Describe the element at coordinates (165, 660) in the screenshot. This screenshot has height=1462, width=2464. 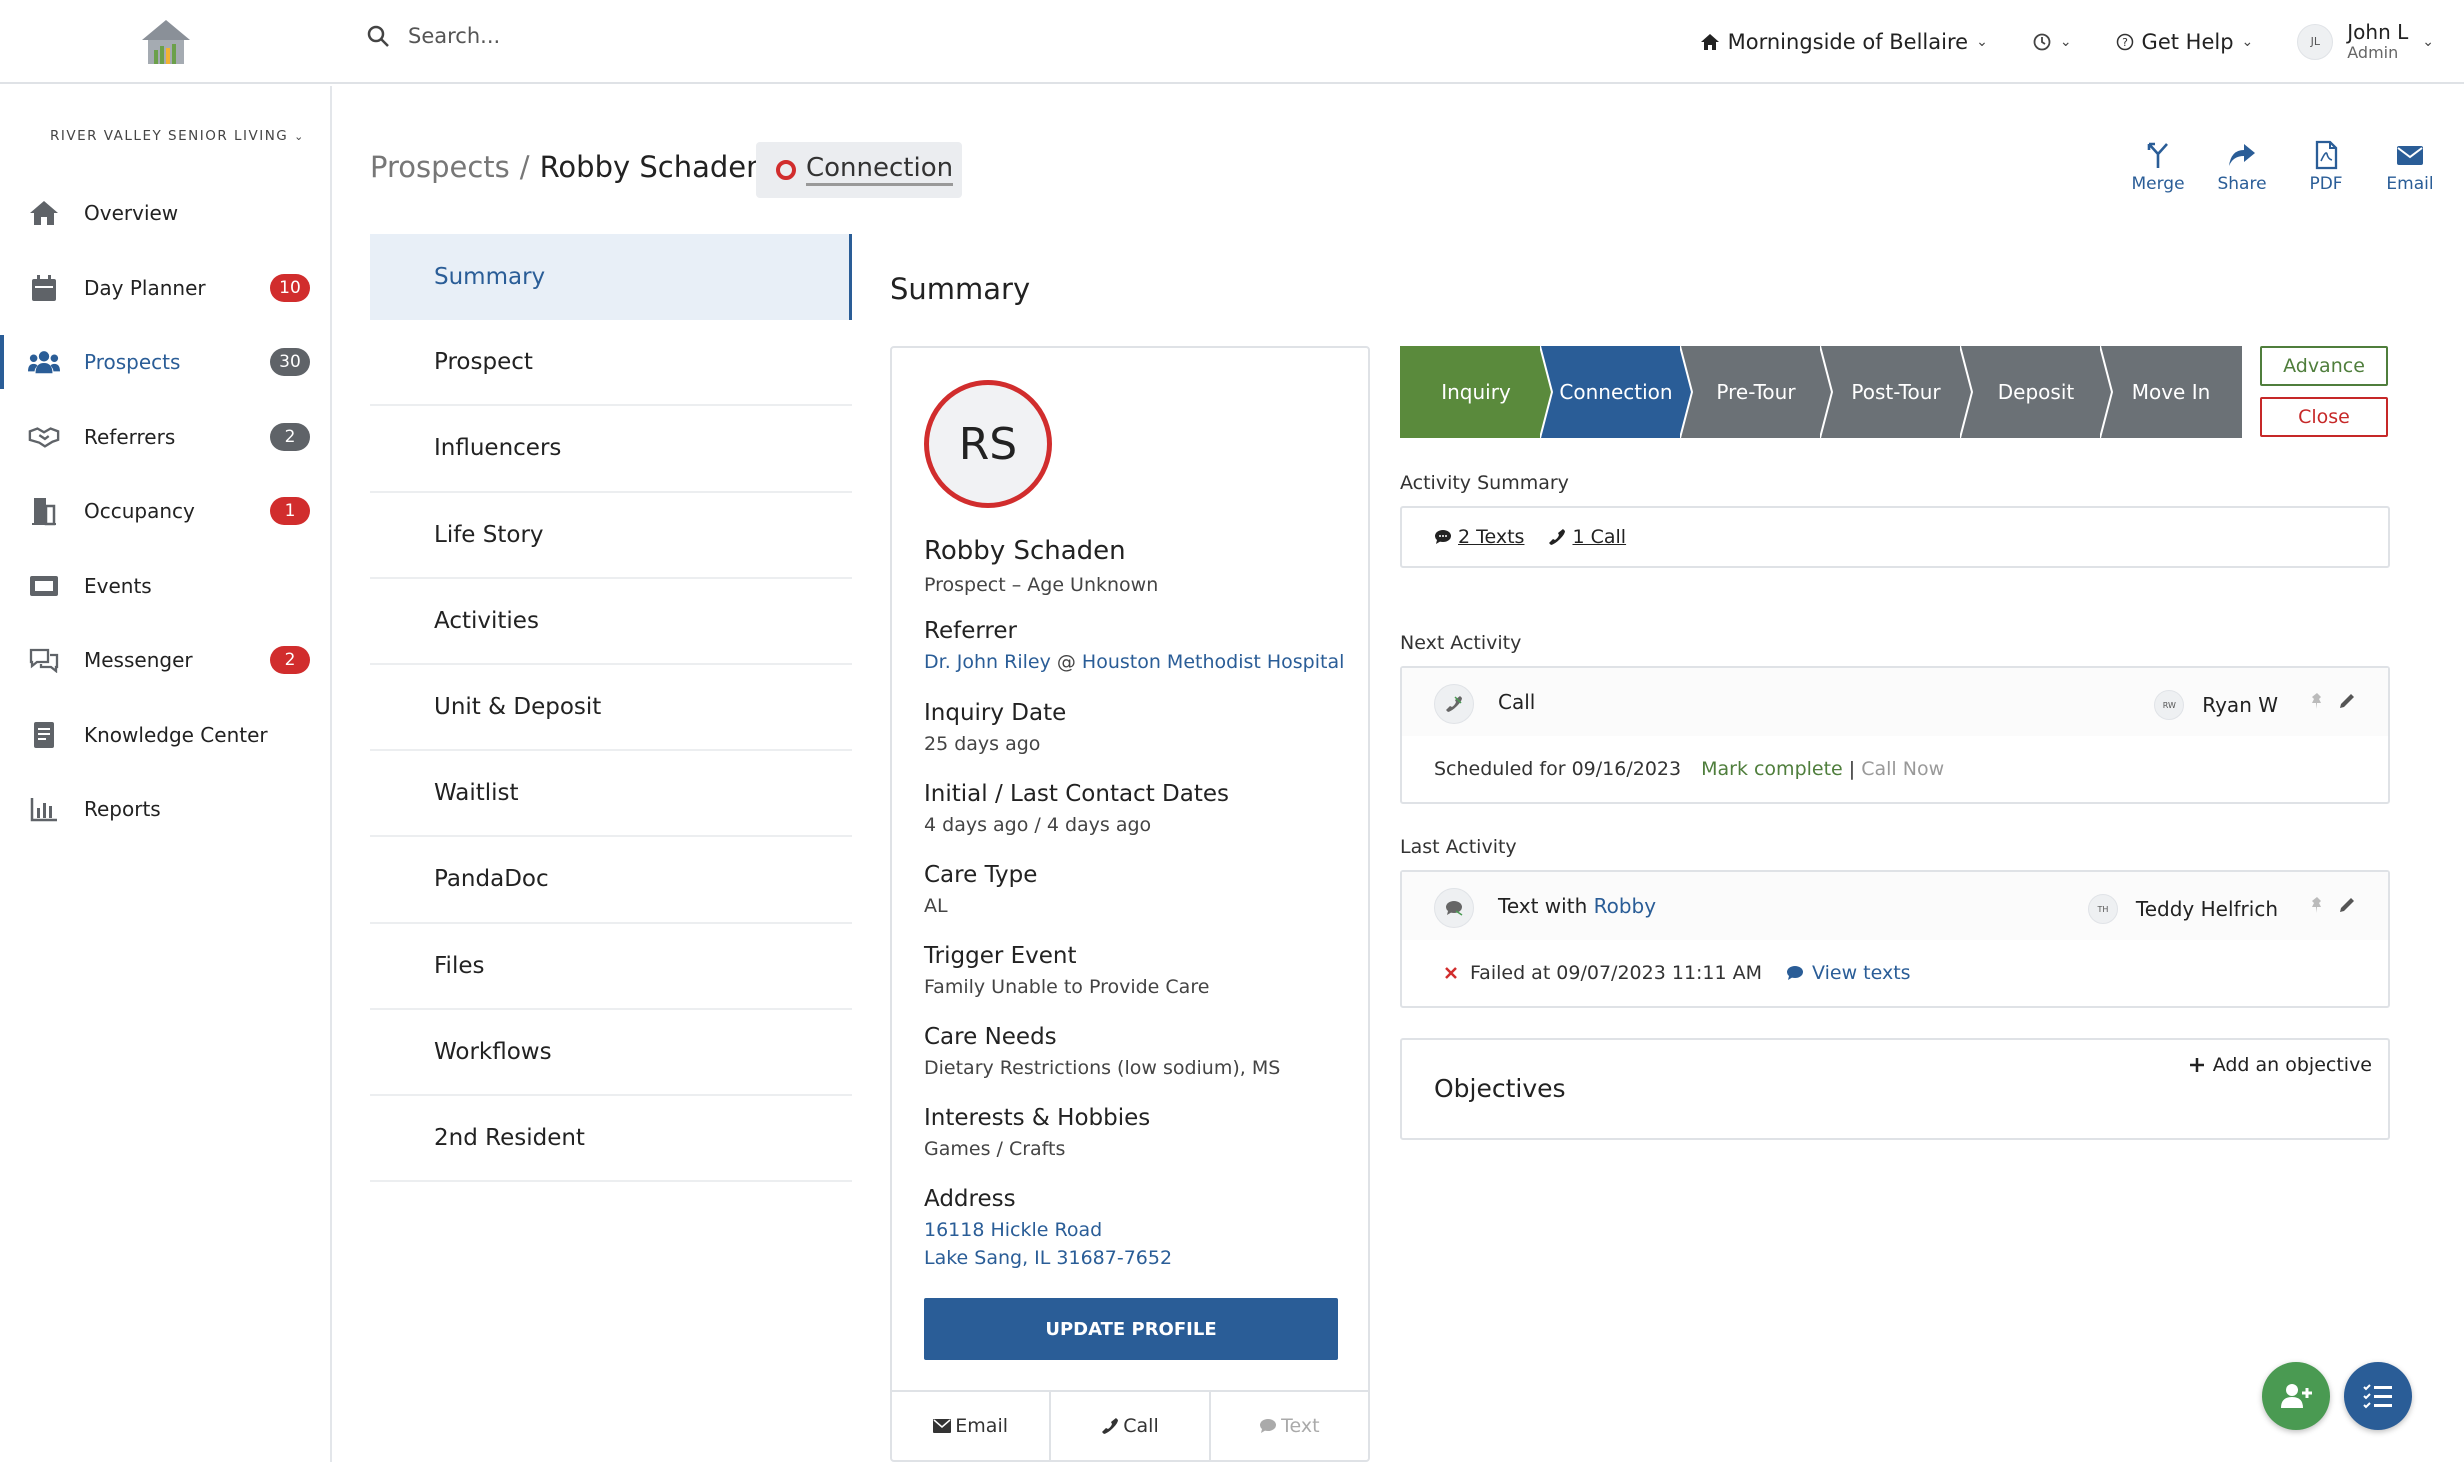
I see `sidebar-item-messenger: Messenger 2` at that location.